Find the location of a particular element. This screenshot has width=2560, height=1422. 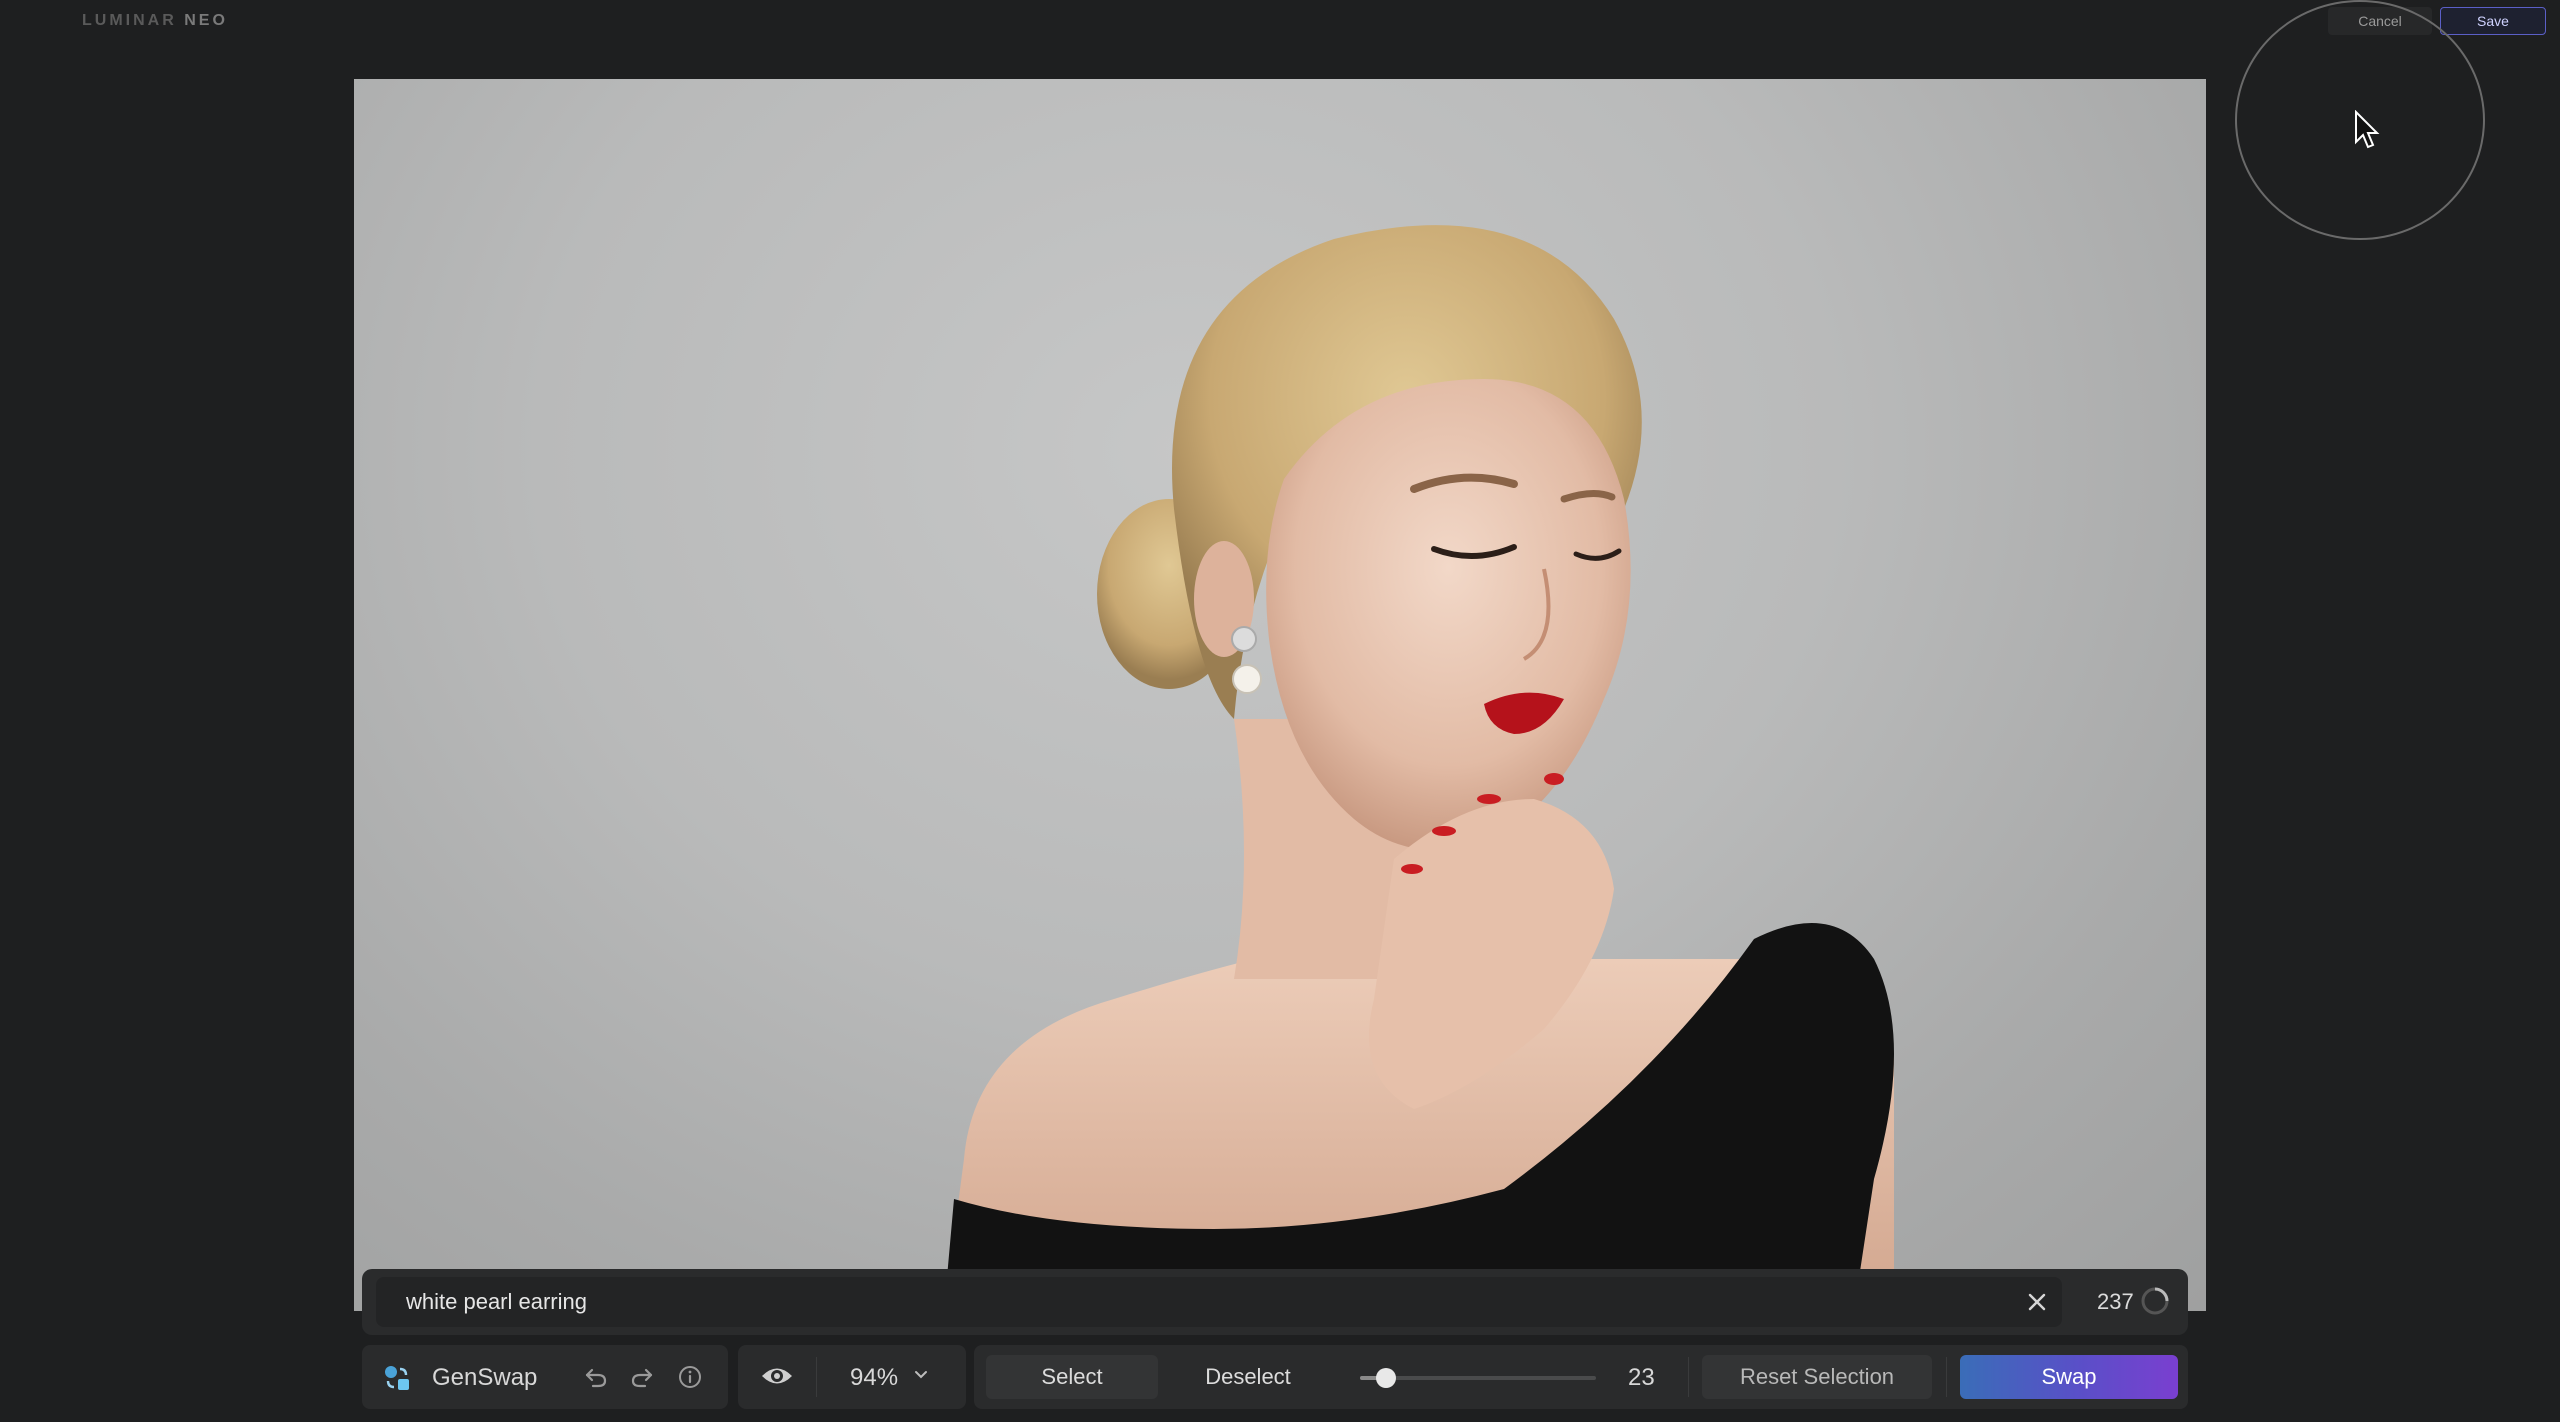

reset-selection-button: Reset Selection is located at coordinates (1817, 1377).